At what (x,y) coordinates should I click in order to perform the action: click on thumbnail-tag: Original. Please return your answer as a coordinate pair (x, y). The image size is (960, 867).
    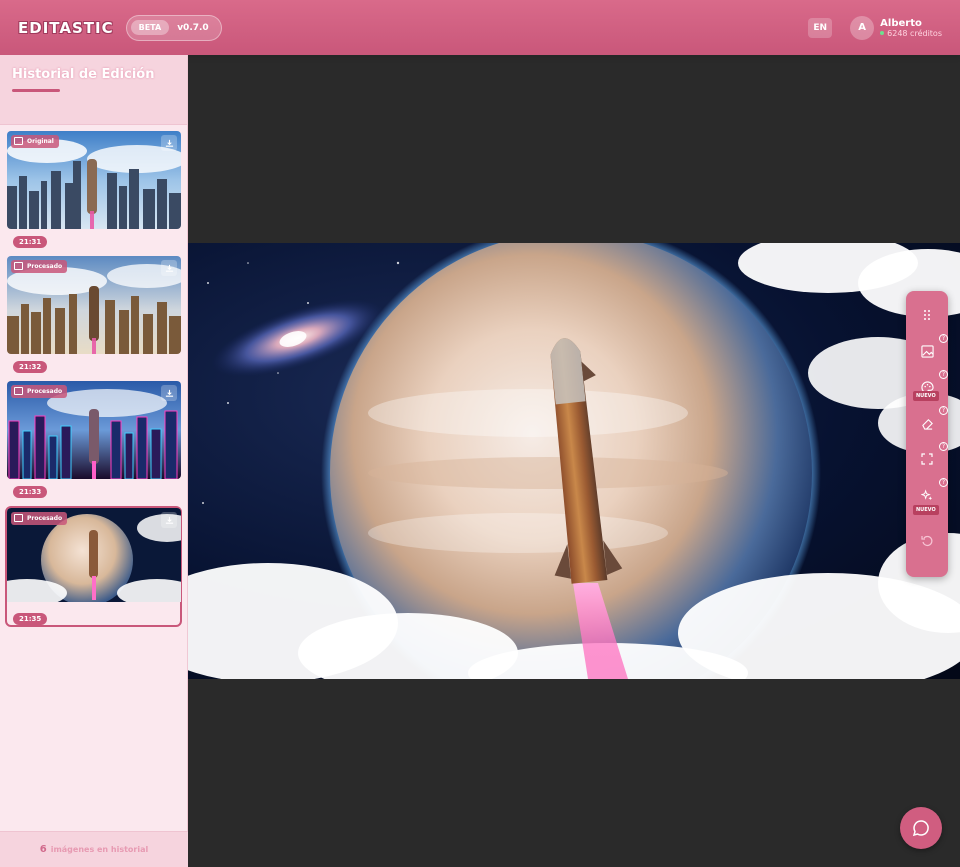
    Looking at the image, I should click on (35, 141).